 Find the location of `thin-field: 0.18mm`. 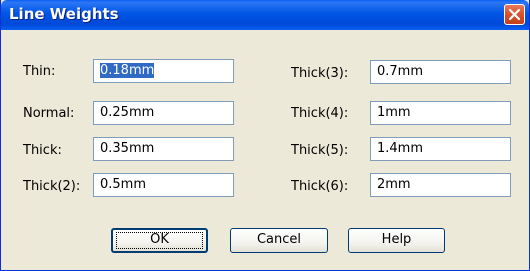

thin-field: 0.18mm is located at coordinates (163, 71).